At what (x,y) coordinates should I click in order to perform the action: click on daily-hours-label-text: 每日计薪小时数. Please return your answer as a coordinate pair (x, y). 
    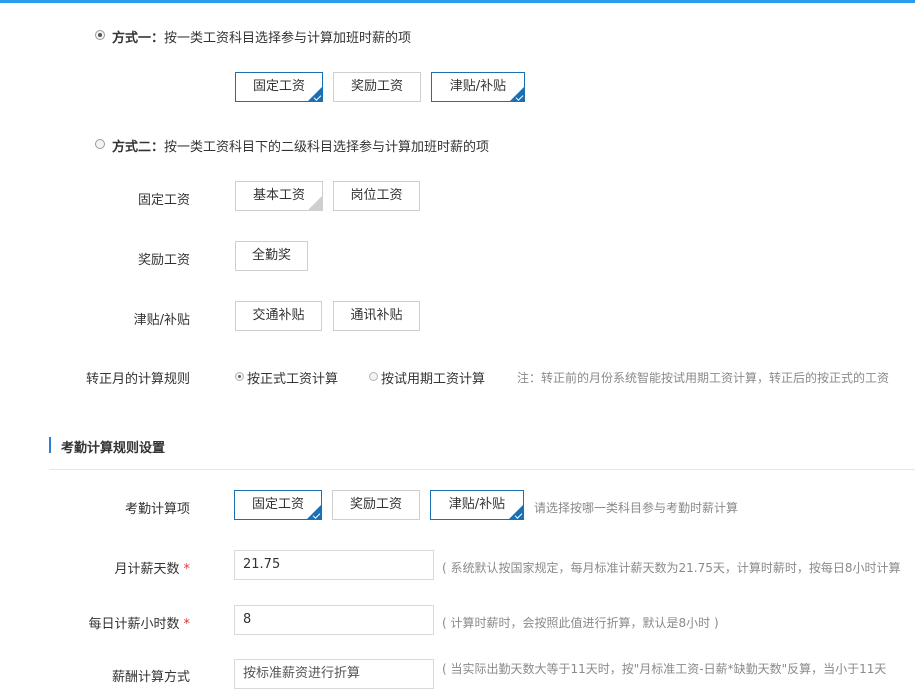
    Looking at the image, I should click on (134, 624).